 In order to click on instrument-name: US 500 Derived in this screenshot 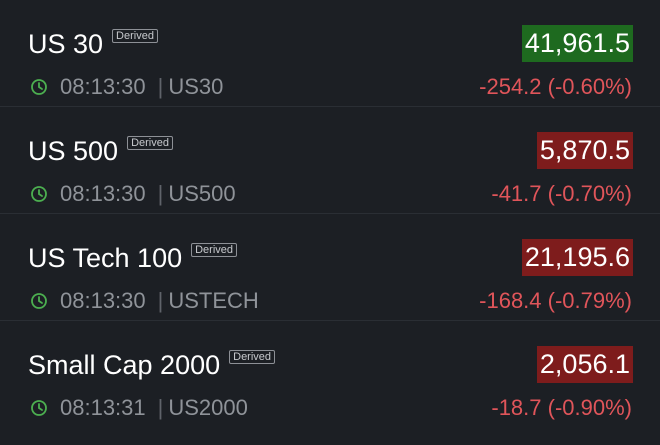, I will do `click(100, 151)`.